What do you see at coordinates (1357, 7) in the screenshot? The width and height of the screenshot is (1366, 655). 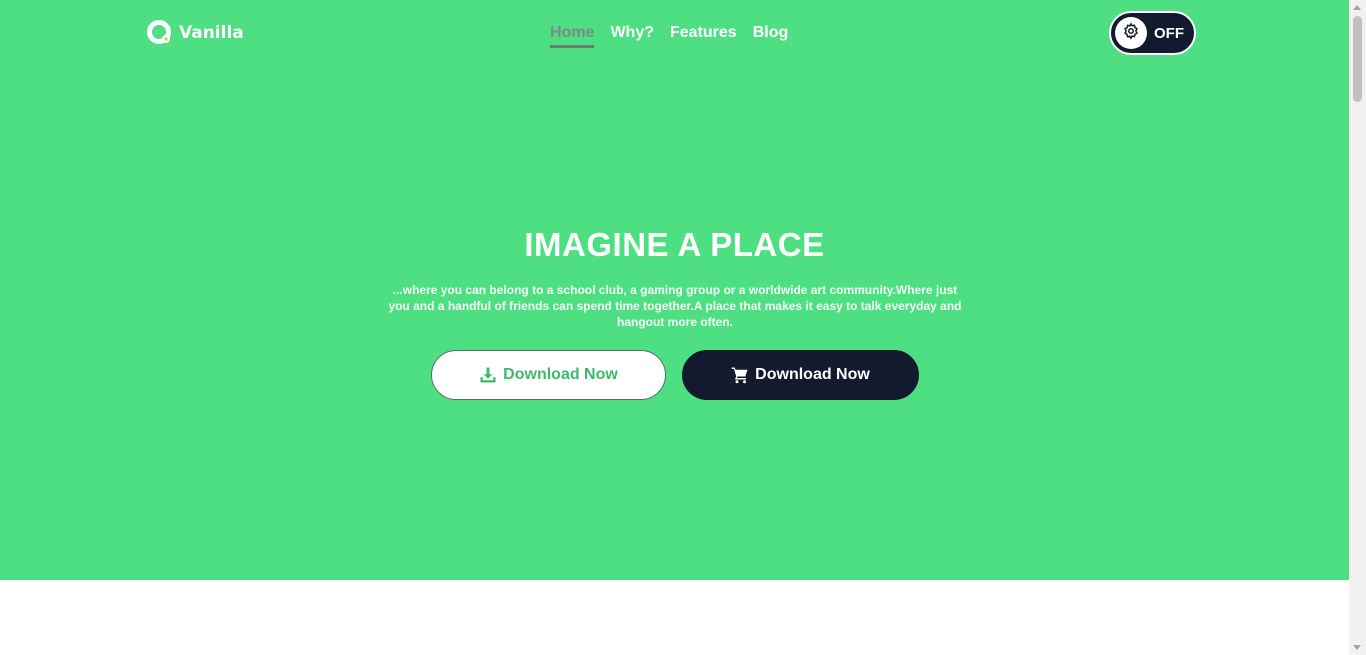 I see `scroll-up-icon` at bounding box center [1357, 7].